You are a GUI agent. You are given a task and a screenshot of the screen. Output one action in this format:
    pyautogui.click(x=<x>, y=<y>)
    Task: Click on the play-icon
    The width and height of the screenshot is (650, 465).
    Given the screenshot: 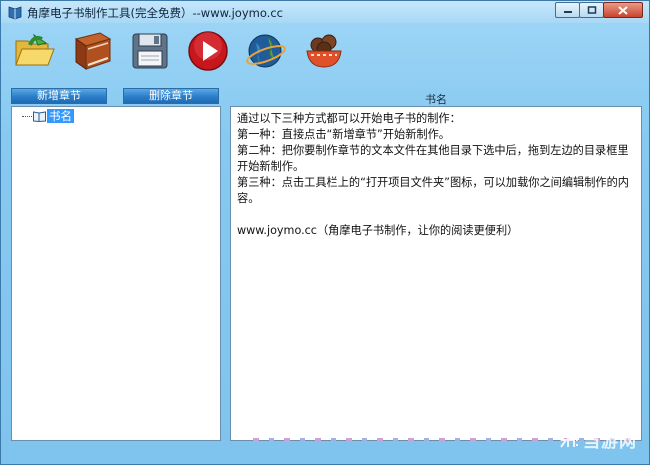 What is the action you would take?
    pyautogui.click(x=208, y=51)
    